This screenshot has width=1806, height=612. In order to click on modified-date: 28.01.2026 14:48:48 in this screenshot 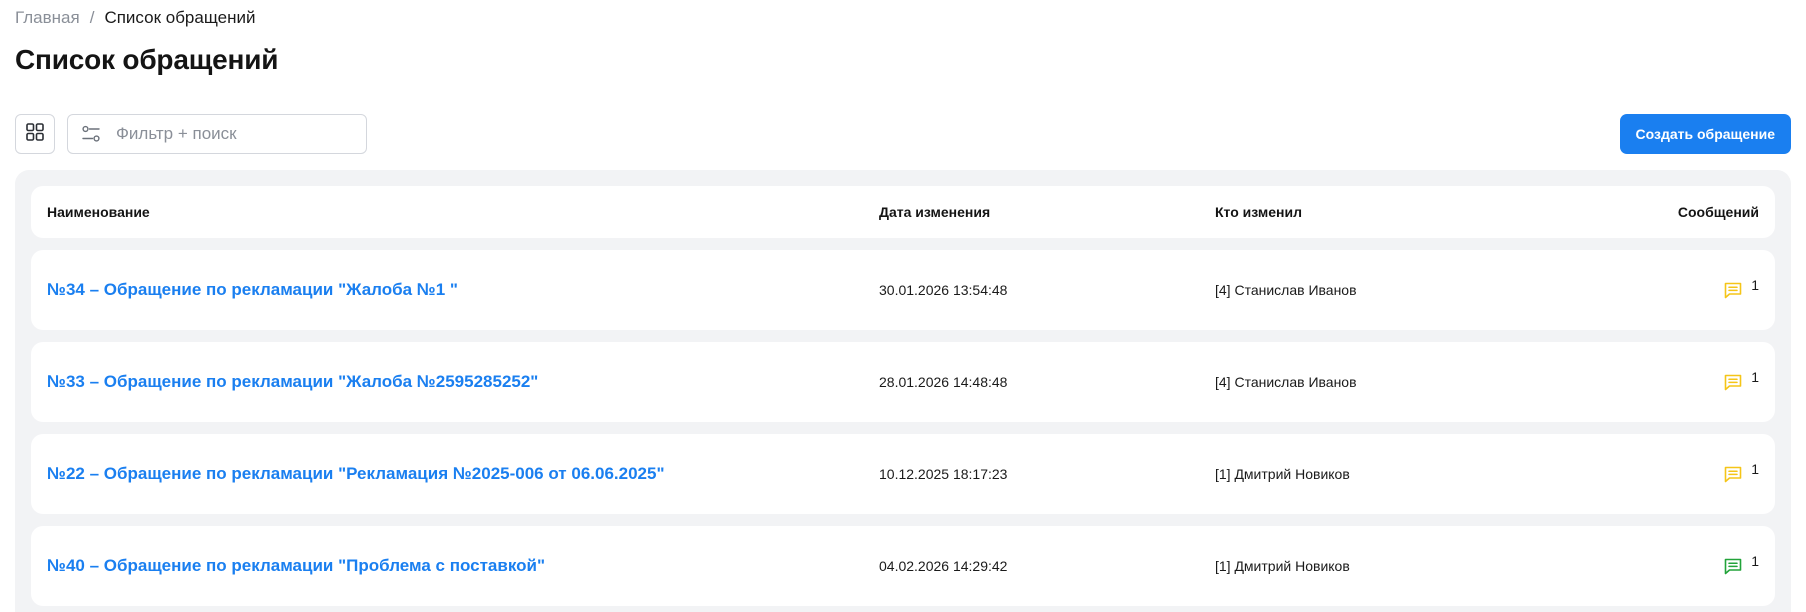, I will do `click(943, 382)`.